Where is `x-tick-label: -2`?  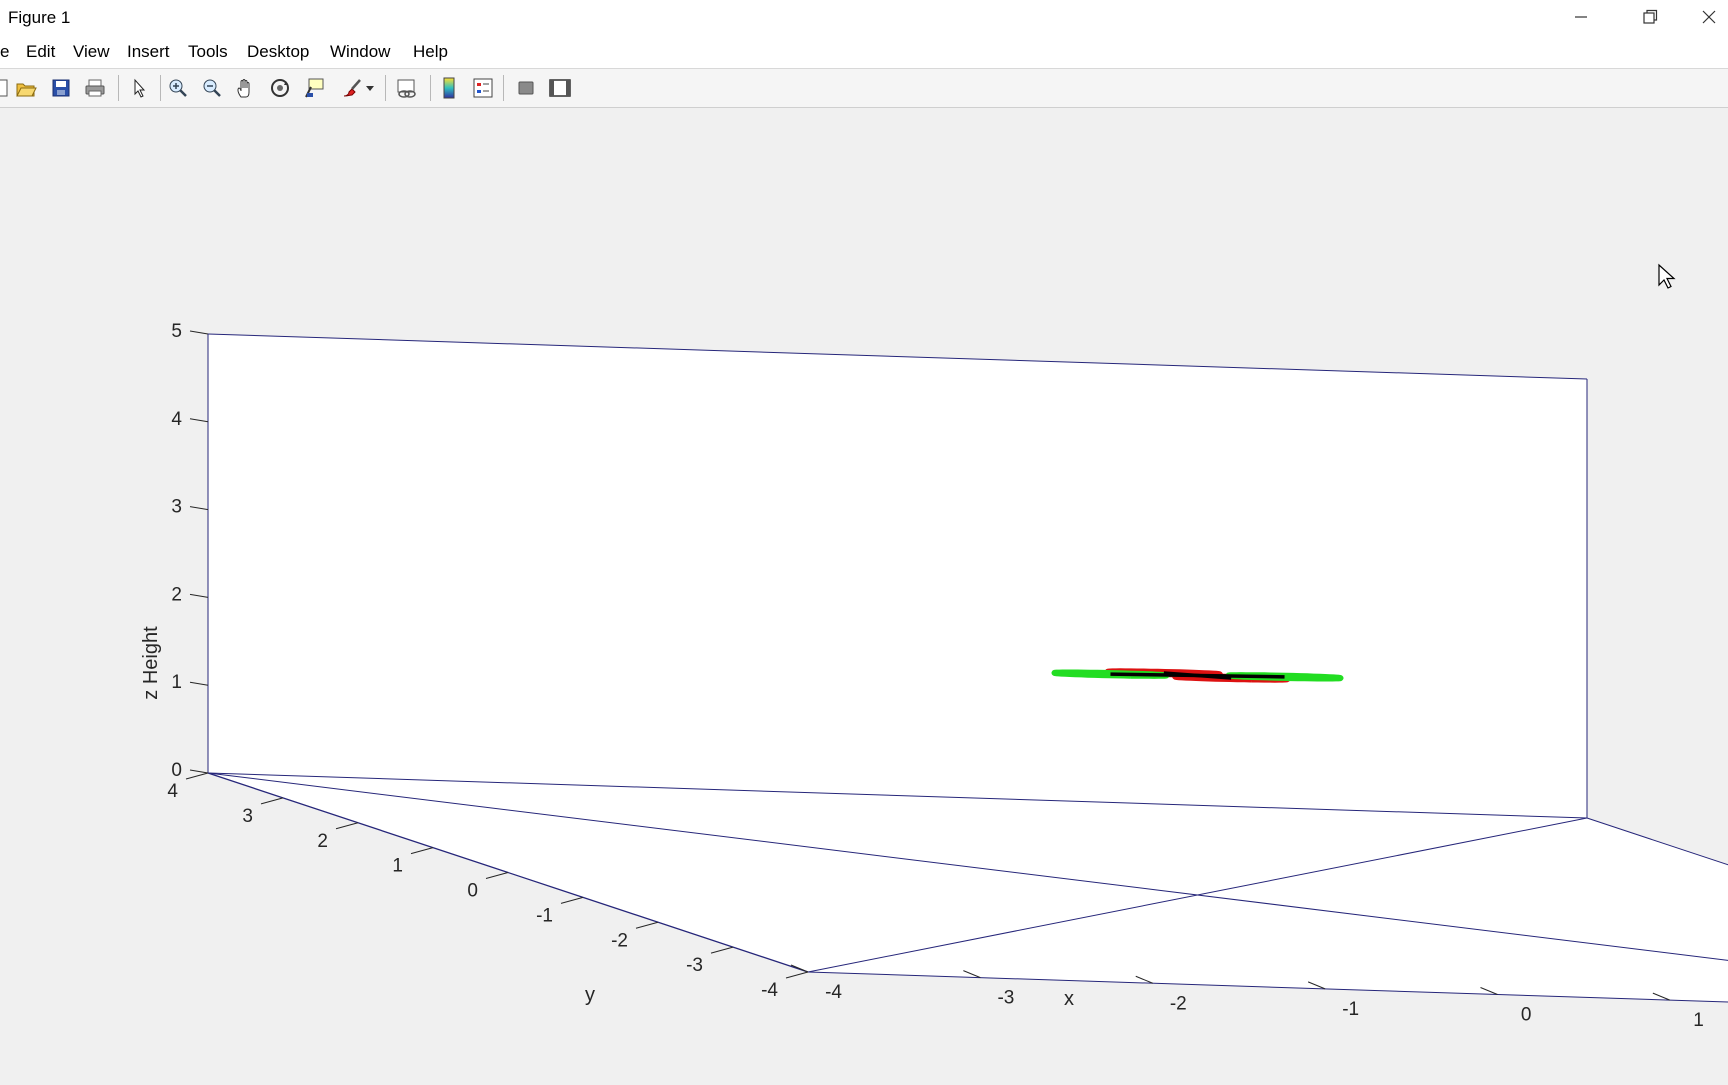 x-tick-label: -2 is located at coordinates (1178, 1003).